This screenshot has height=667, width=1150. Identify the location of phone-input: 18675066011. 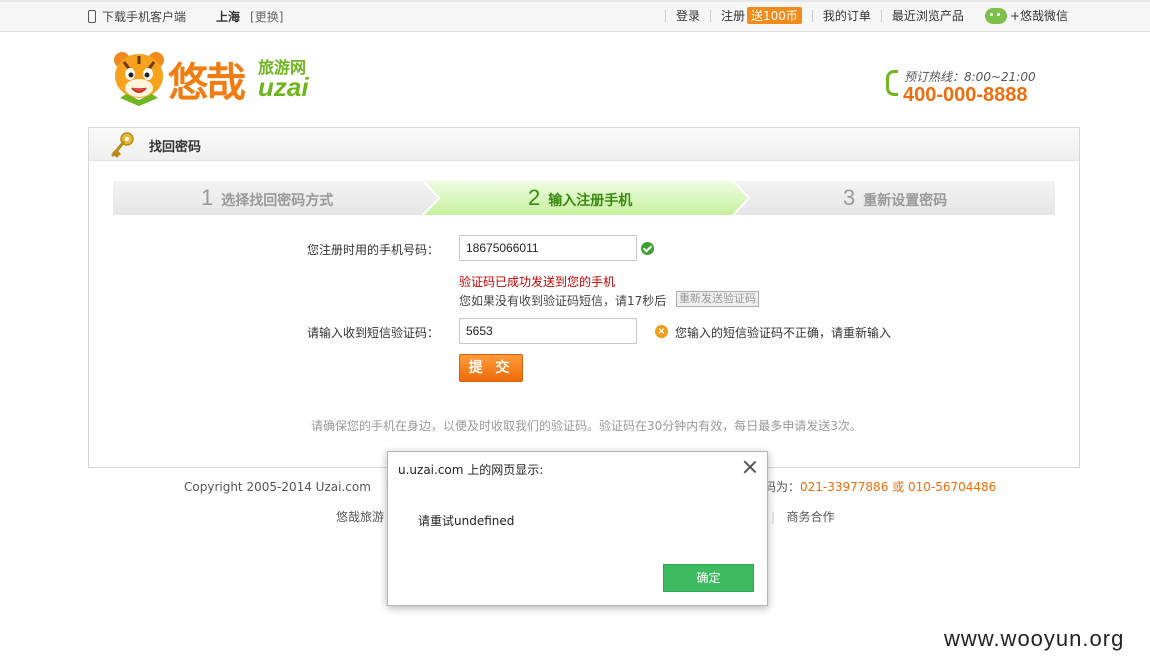
(548, 248).